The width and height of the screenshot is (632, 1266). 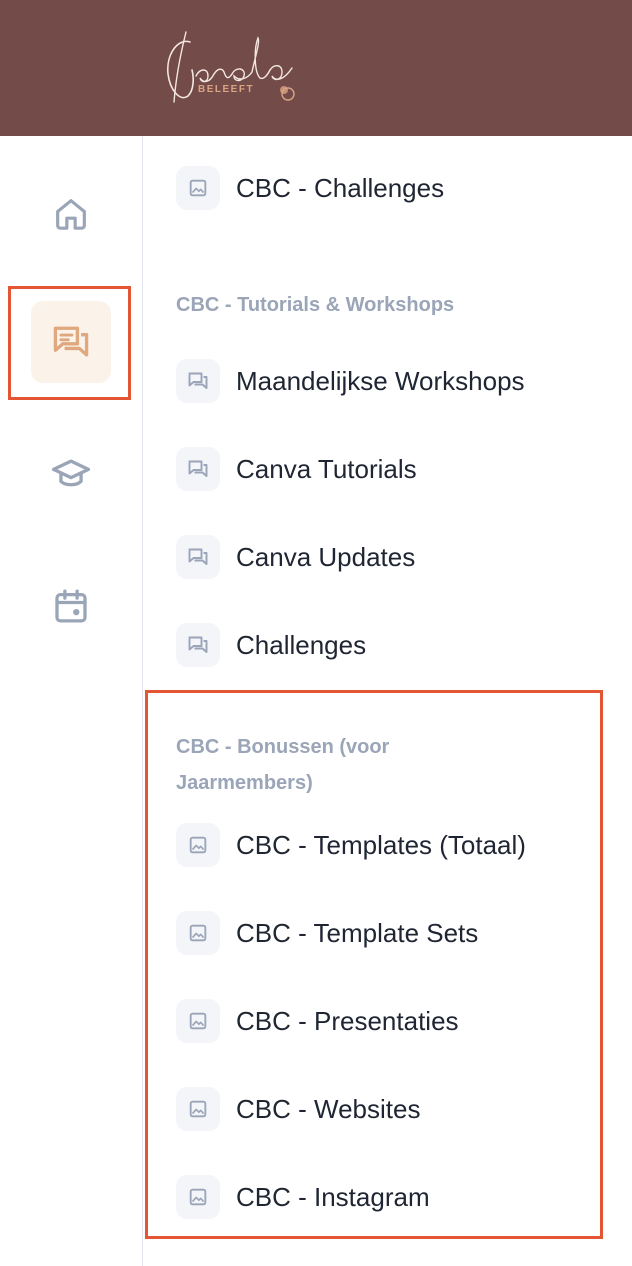 I want to click on sidebar-item-community, so click(x=71, y=342).